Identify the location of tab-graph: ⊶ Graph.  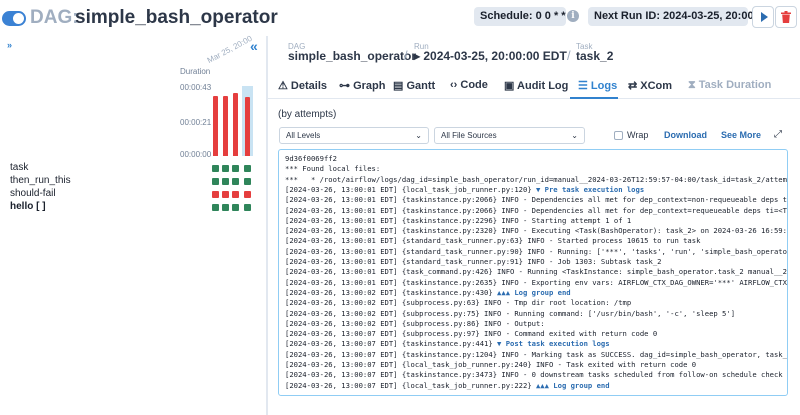
(362, 85).